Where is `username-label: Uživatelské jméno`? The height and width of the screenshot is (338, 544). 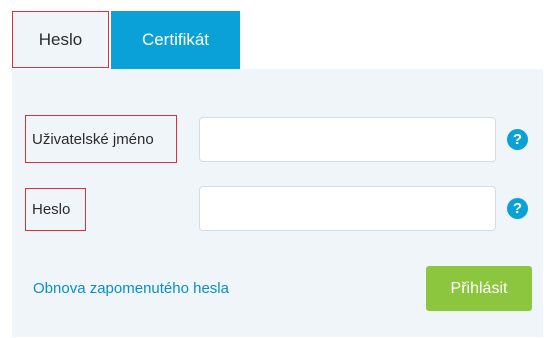
username-label: Uživatelské jméno is located at coordinates (101, 139).